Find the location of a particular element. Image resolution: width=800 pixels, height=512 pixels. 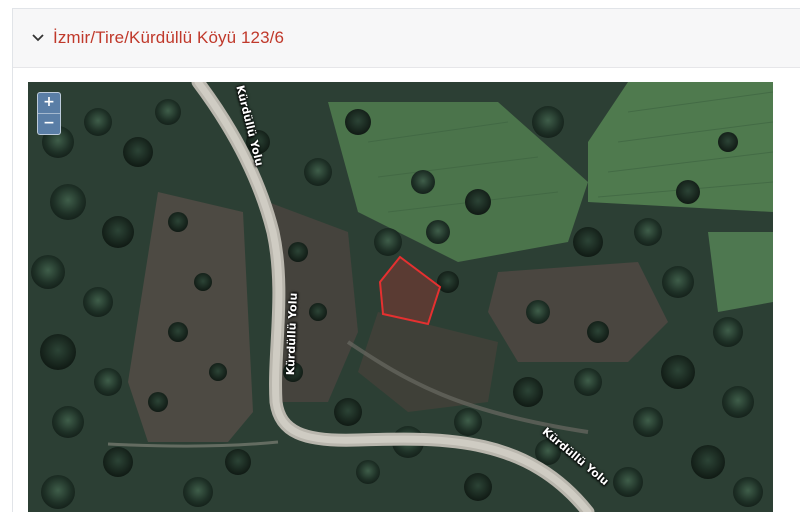

panel-title: İzmir/Tire/Kürdüllü Köyü 123/6 is located at coordinates (169, 37).